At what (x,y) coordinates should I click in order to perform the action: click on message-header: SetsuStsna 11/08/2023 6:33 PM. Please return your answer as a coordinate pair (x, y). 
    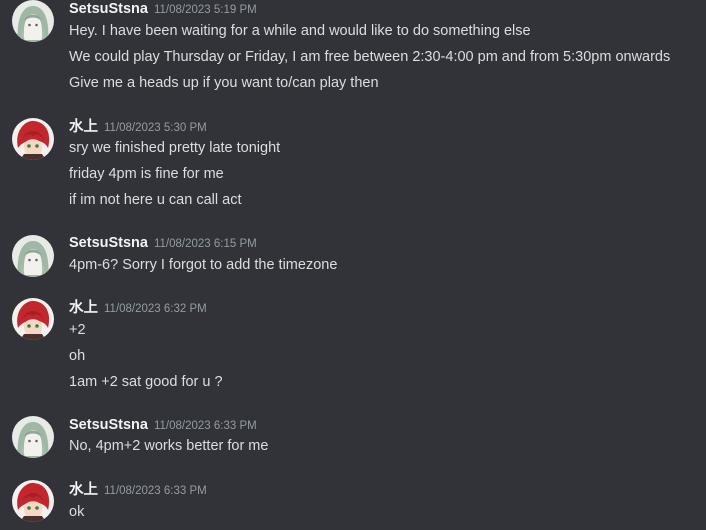
    Looking at the image, I should click on (163, 425).